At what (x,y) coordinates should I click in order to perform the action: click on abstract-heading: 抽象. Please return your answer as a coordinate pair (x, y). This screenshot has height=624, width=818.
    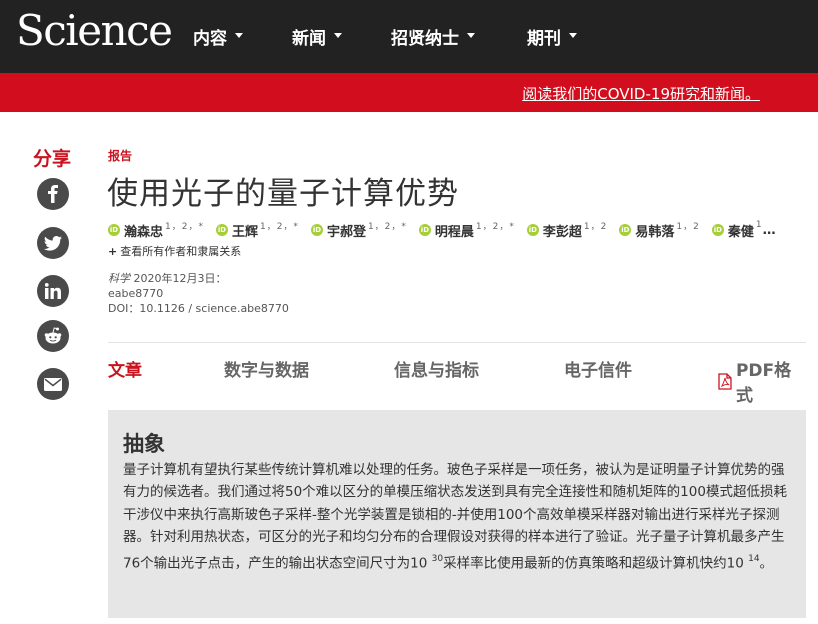
    Looking at the image, I should click on (144, 444).